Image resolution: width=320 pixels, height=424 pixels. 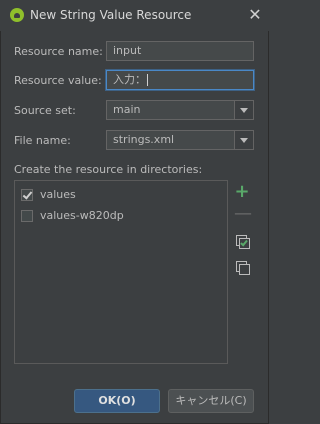 I want to click on source-set-label: Source set:, so click(x=45, y=110).